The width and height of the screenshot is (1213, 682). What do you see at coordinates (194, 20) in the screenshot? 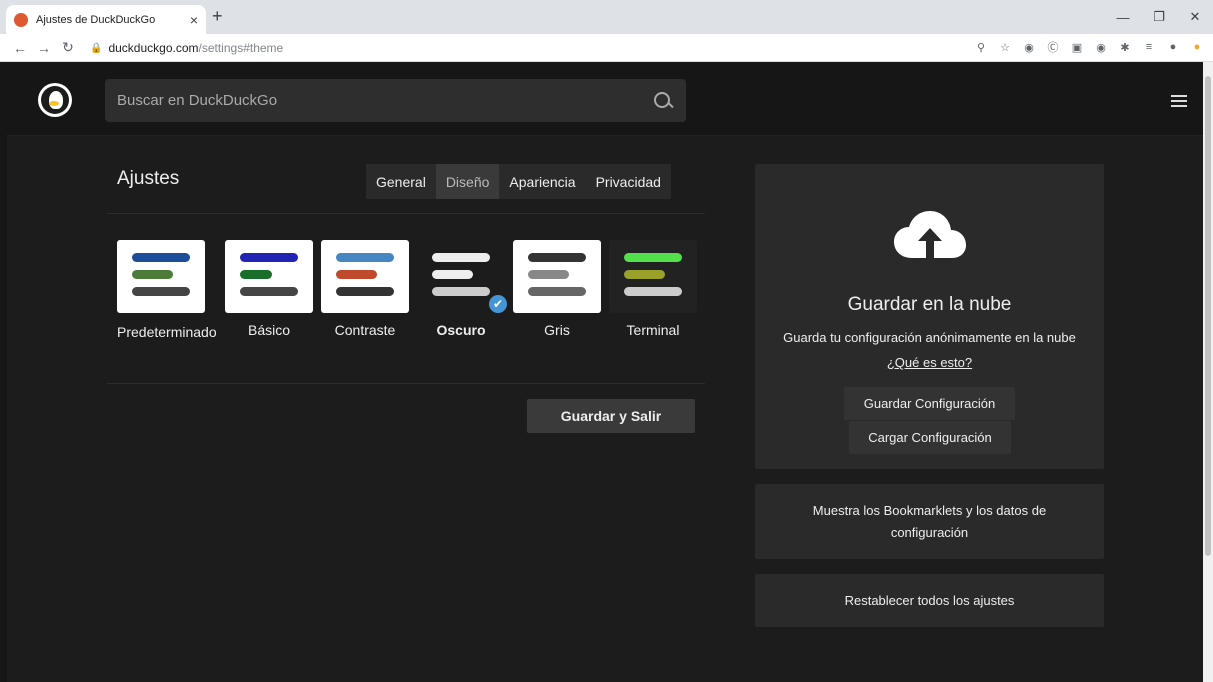
I see `close-tab-icon: ×` at bounding box center [194, 20].